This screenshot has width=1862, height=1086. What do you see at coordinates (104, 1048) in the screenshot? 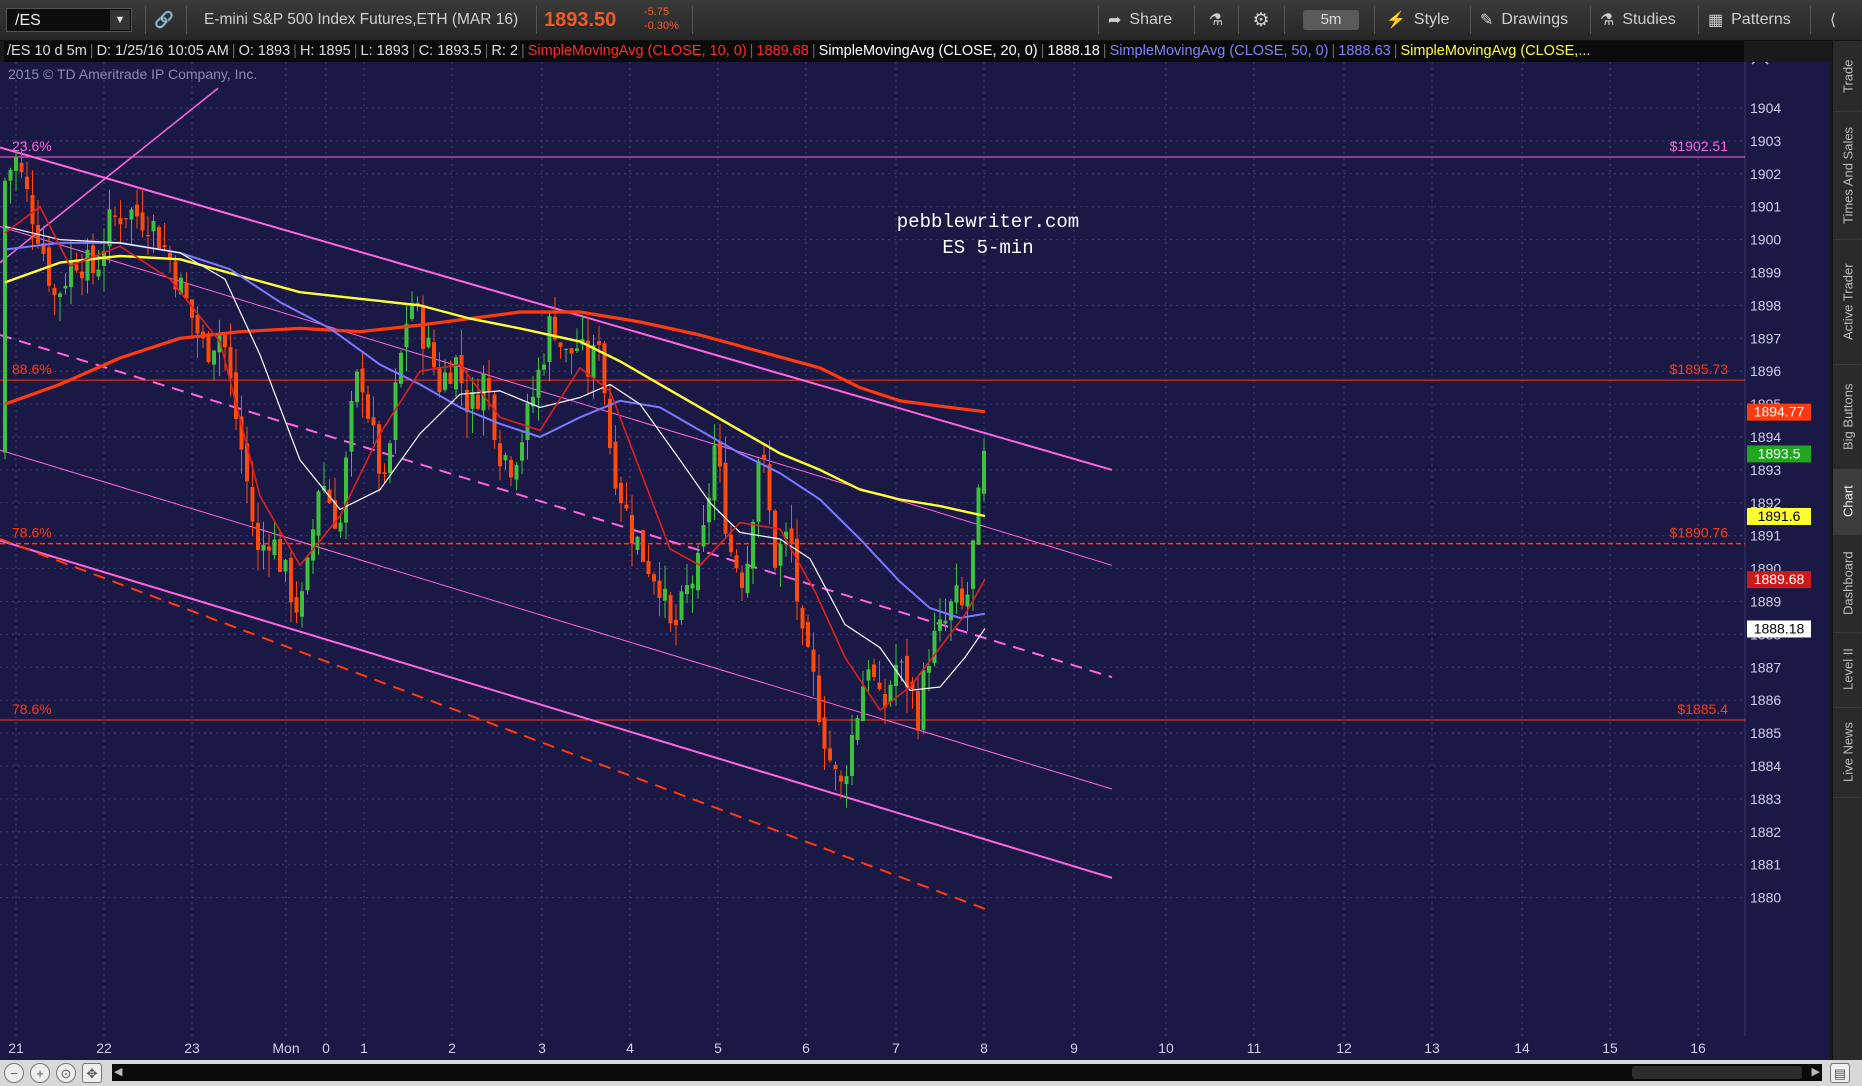
I see `x-tick-label: 22` at bounding box center [104, 1048].